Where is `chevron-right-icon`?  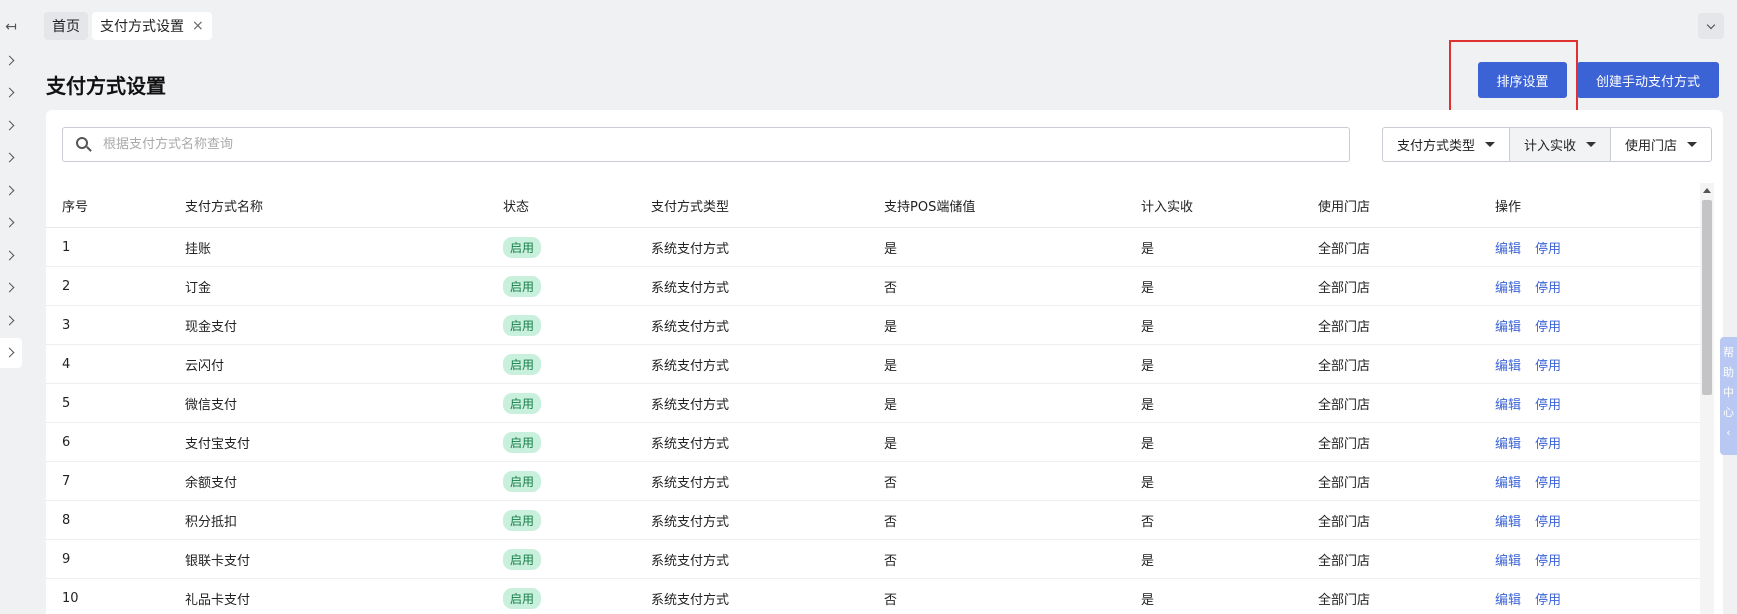 chevron-right-icon is located at coordinates (9, 255).